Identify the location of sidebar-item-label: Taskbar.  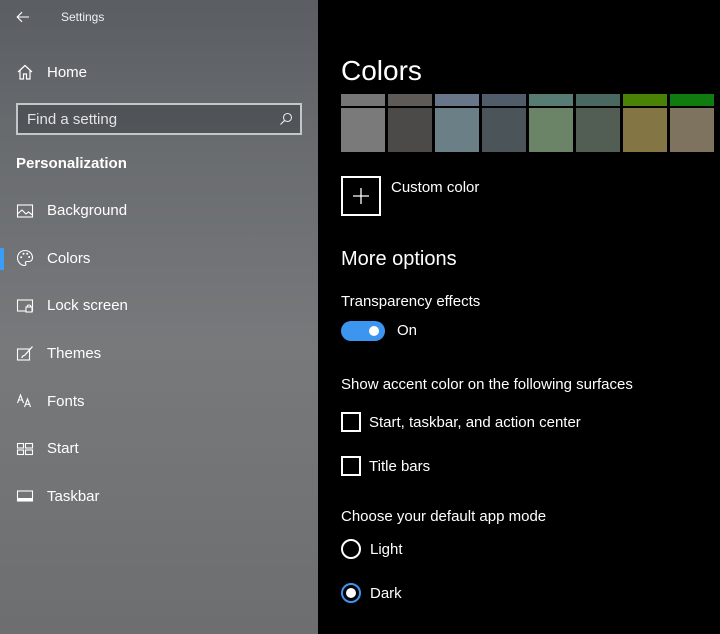
(73, 496).